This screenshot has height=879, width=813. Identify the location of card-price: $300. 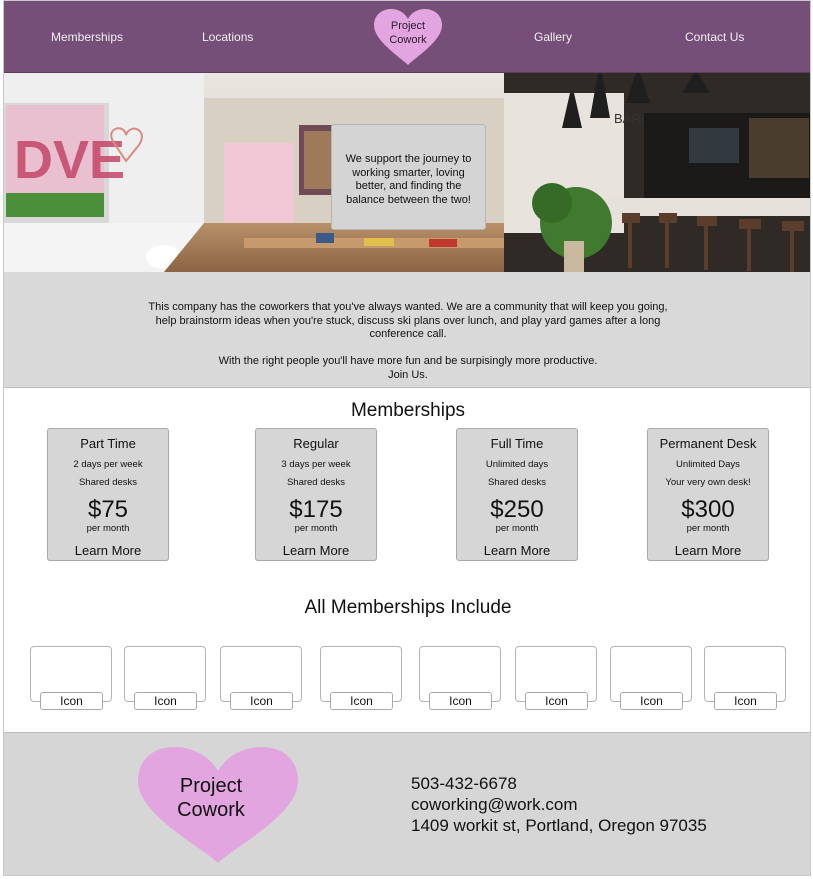
(708, 509).